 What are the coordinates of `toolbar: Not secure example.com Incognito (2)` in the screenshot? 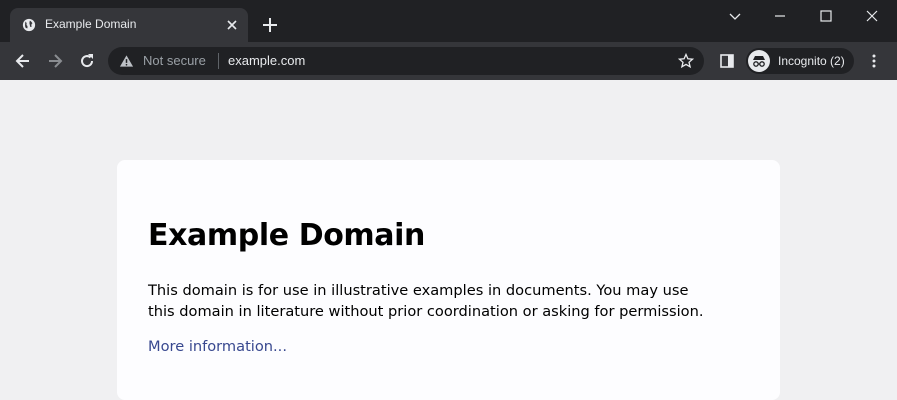 It's located at (448, 61).